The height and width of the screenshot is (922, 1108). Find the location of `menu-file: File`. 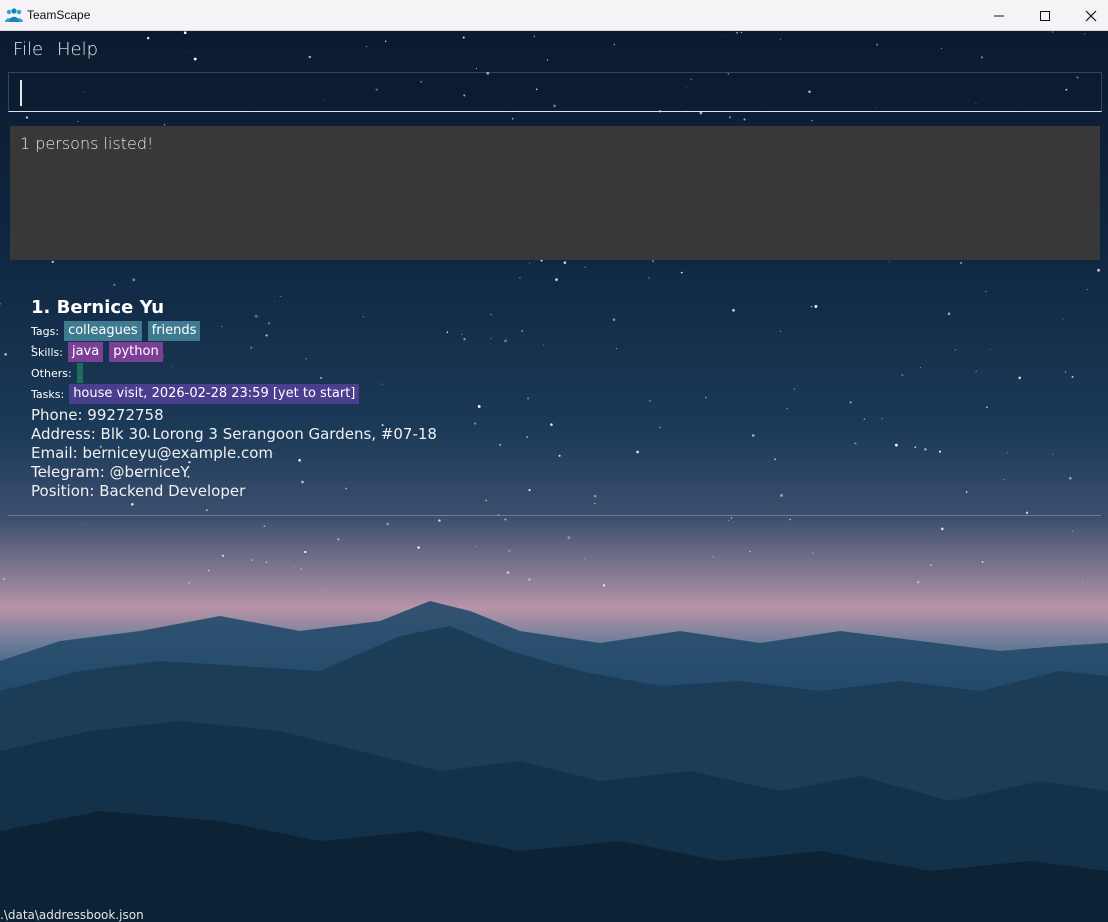

menu-file: File is located at coordinates (28, 49).